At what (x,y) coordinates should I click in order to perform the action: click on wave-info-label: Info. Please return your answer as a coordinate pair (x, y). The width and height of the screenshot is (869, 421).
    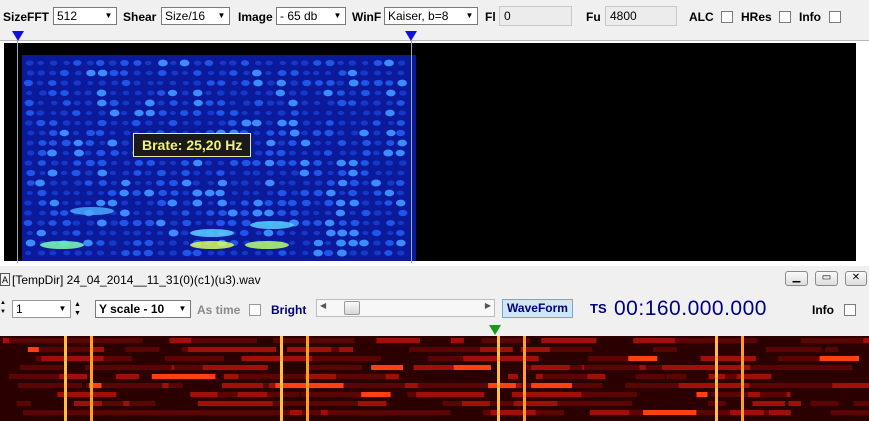
    Looking at the image, I should click on (823, 310).